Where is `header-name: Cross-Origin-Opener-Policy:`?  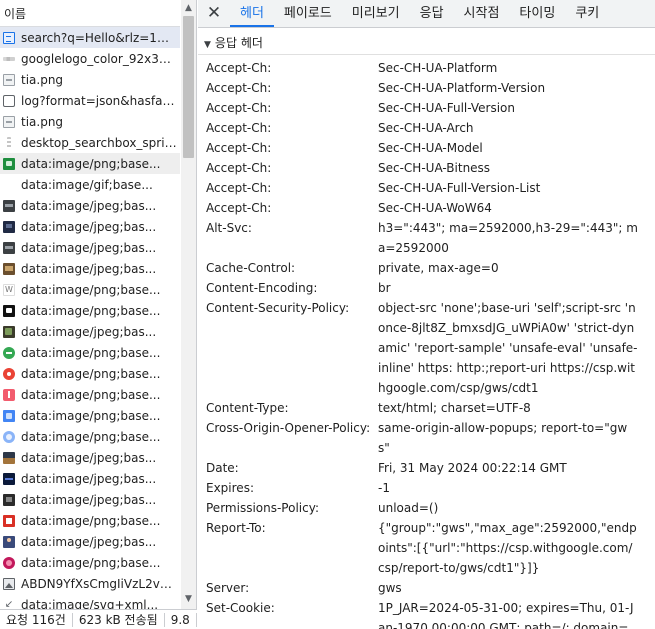 header-name: Cross-Origin-Opener-Policy: is located at coordinates (288, 428).